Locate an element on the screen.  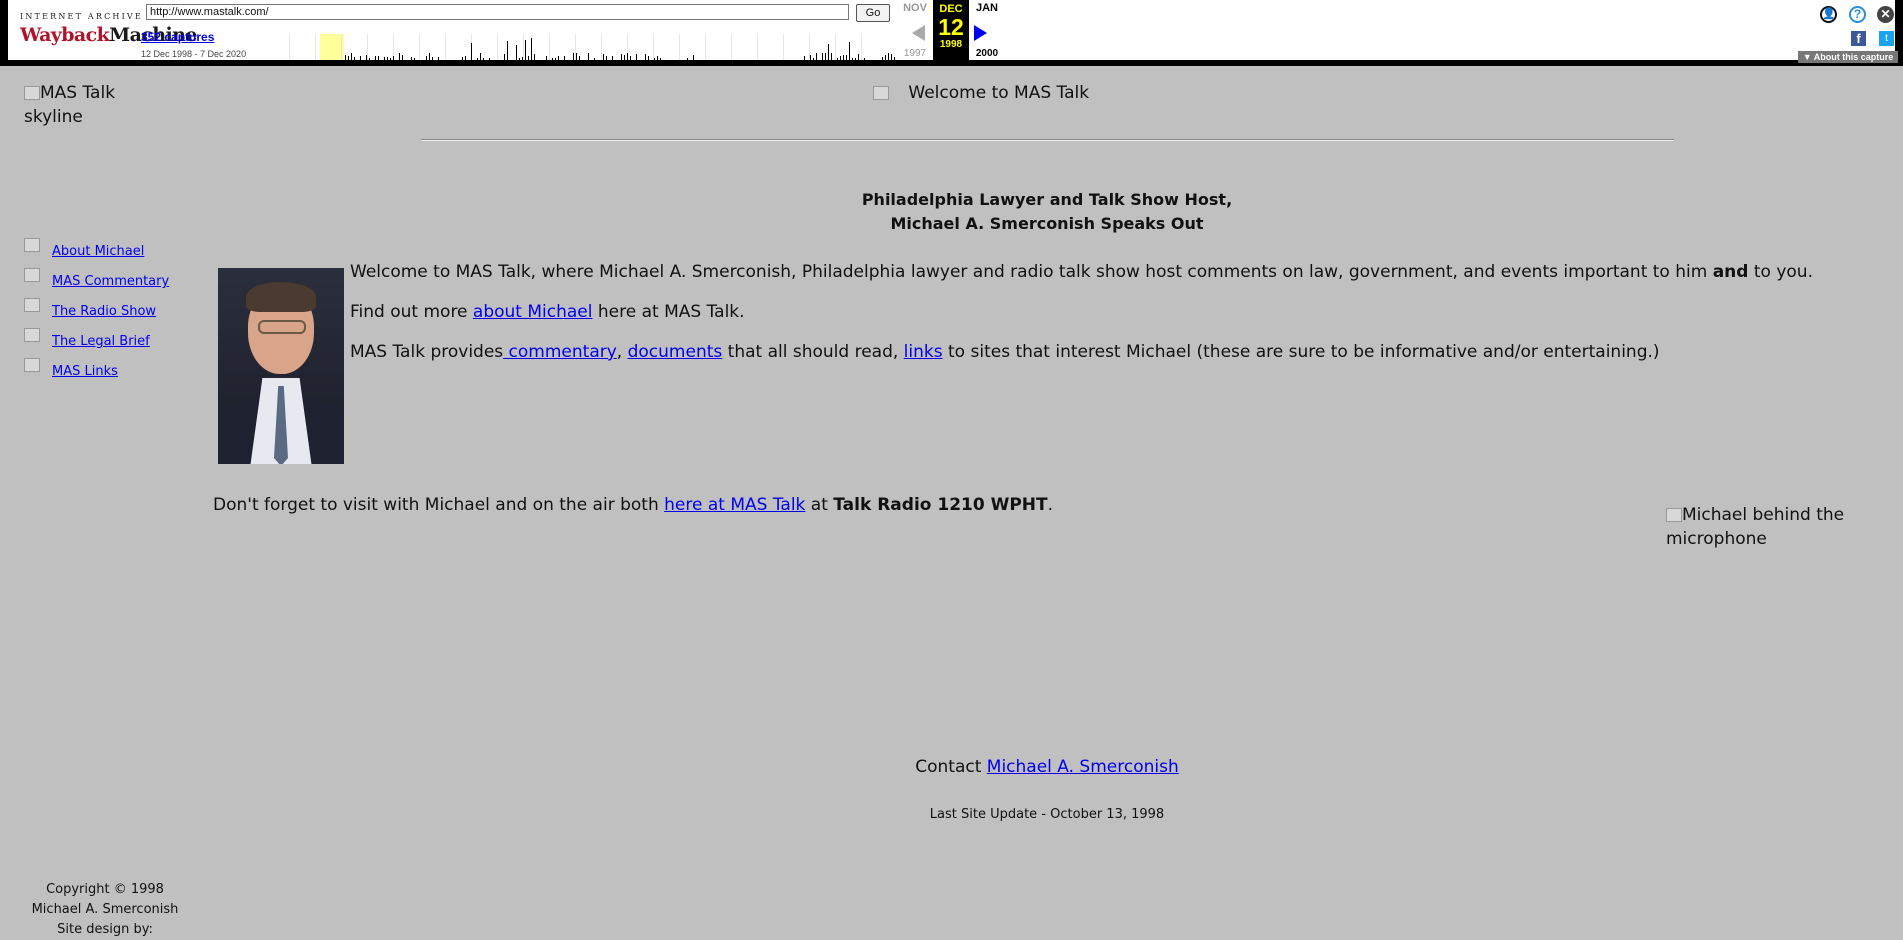
microphone-alt-text: Michael behind the microphone is located at coordinates (1755, 527).